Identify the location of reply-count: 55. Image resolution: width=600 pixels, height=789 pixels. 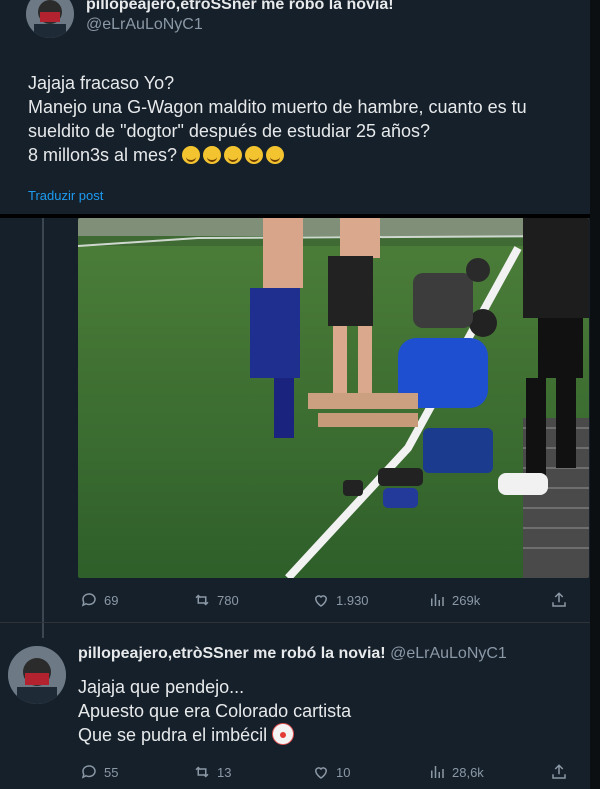
(111, 772).